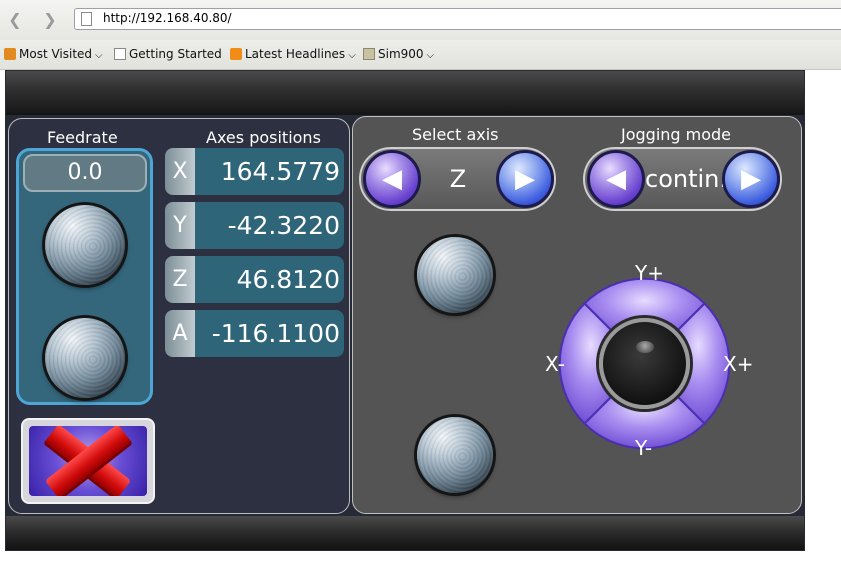  What do you see at coordinates (405, 93) in the screenshot?
I see `top-bar` at bounding box center [405, 93].